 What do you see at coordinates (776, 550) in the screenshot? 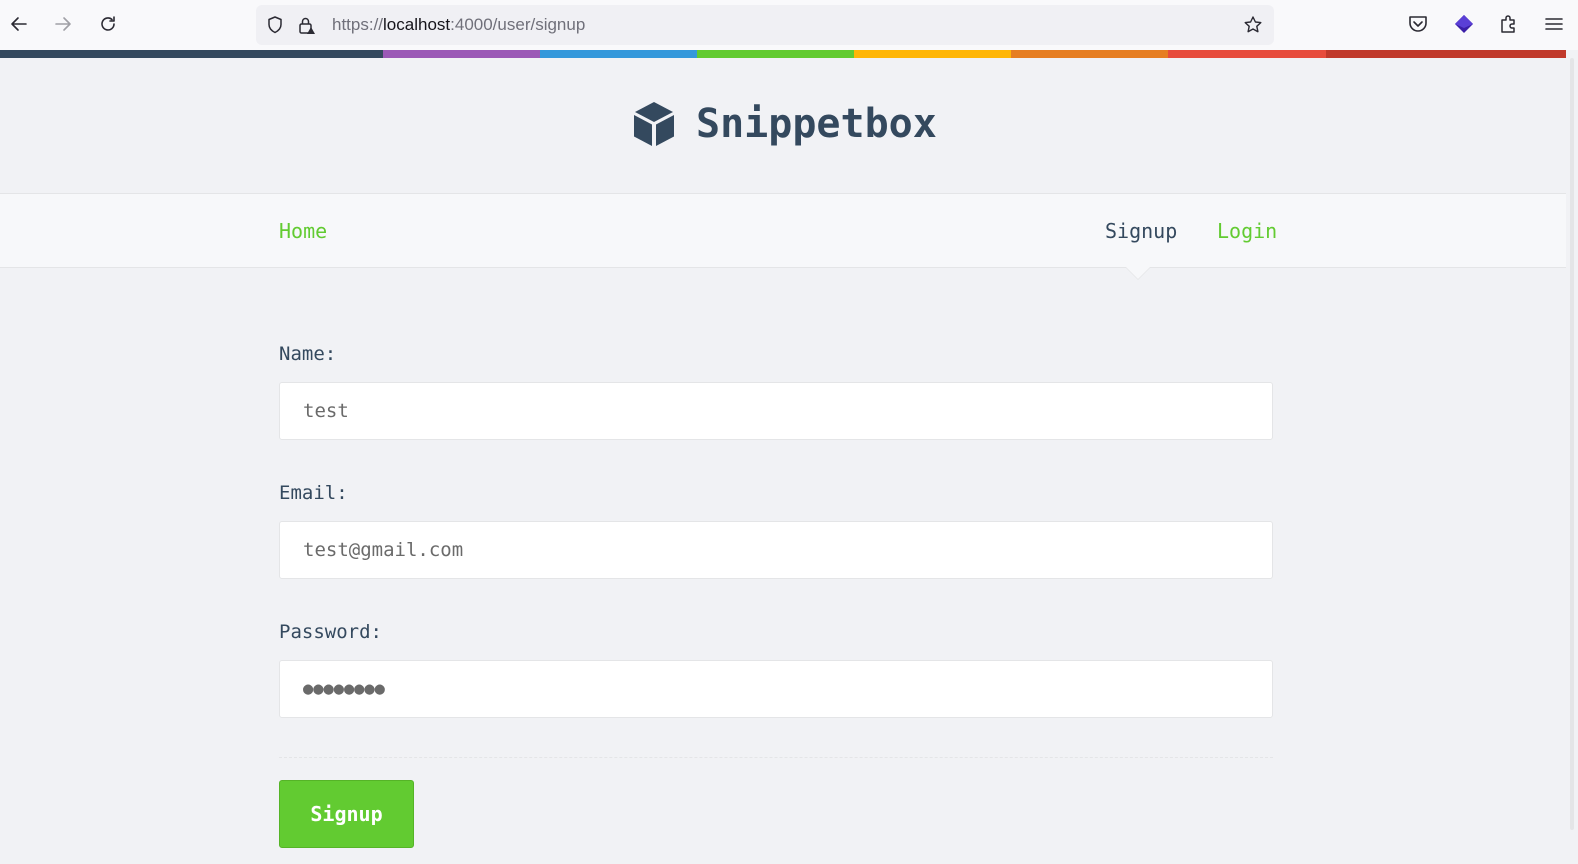
I see `email-input` at bounding box center [776, 550].